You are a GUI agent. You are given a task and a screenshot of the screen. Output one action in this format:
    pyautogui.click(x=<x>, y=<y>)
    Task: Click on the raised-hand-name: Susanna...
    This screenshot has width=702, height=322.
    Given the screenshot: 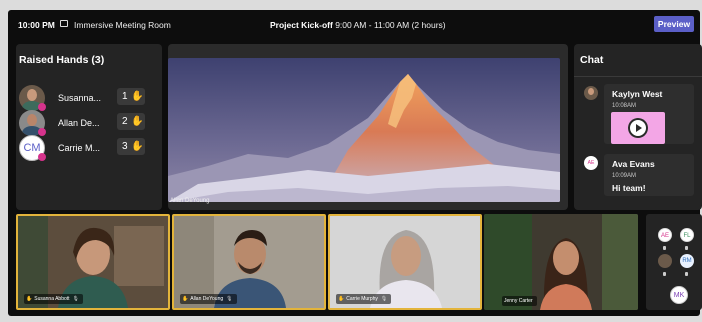 What is the action you would take?
    pyautogui.click(x=80, y=98)
    